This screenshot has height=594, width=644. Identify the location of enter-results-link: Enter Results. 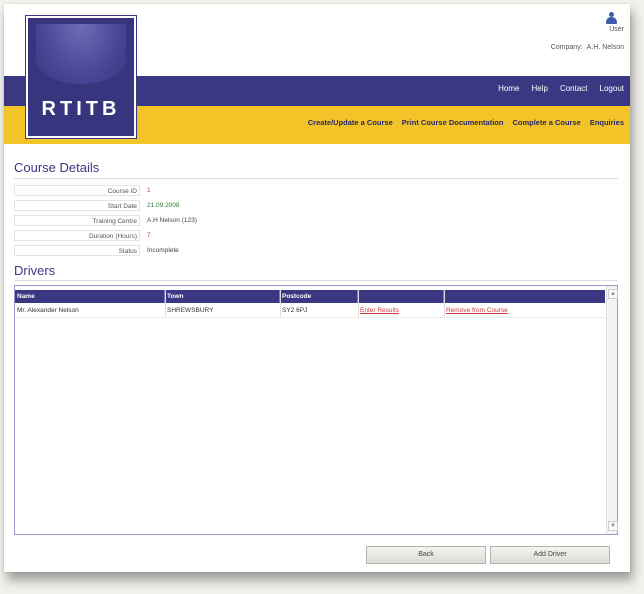
(379, 310).